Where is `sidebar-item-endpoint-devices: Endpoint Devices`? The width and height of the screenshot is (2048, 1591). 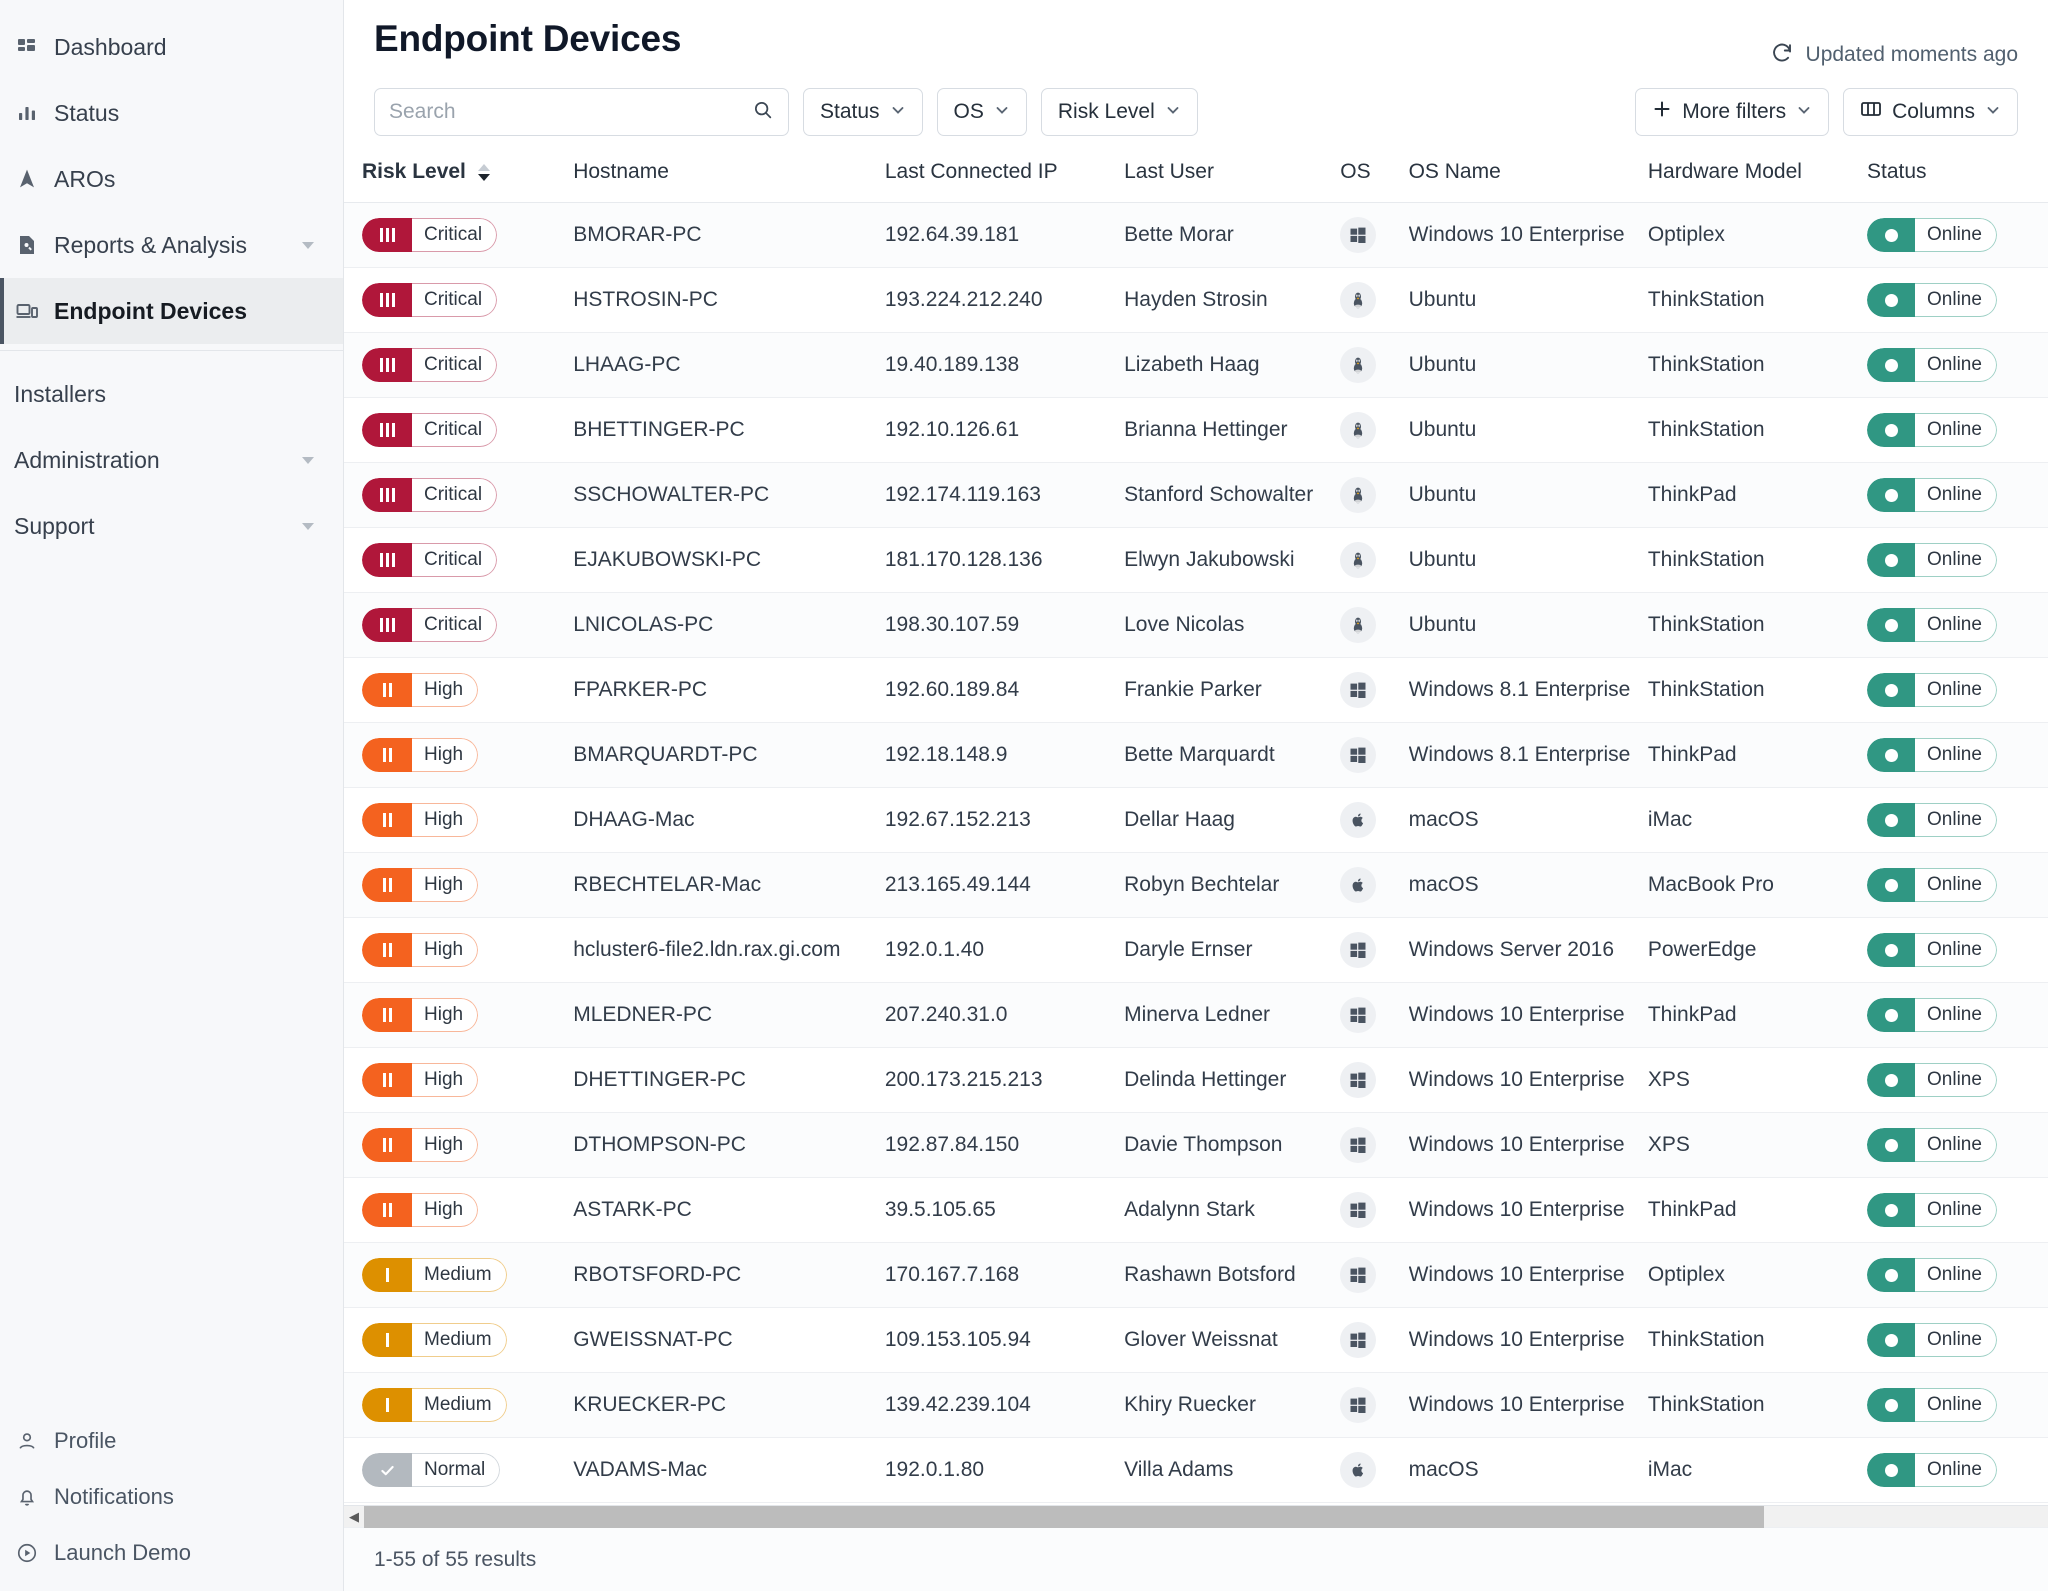
sidebar-item-endpoint-devices: Endpoint Devices is located at coordinates (171, 311).